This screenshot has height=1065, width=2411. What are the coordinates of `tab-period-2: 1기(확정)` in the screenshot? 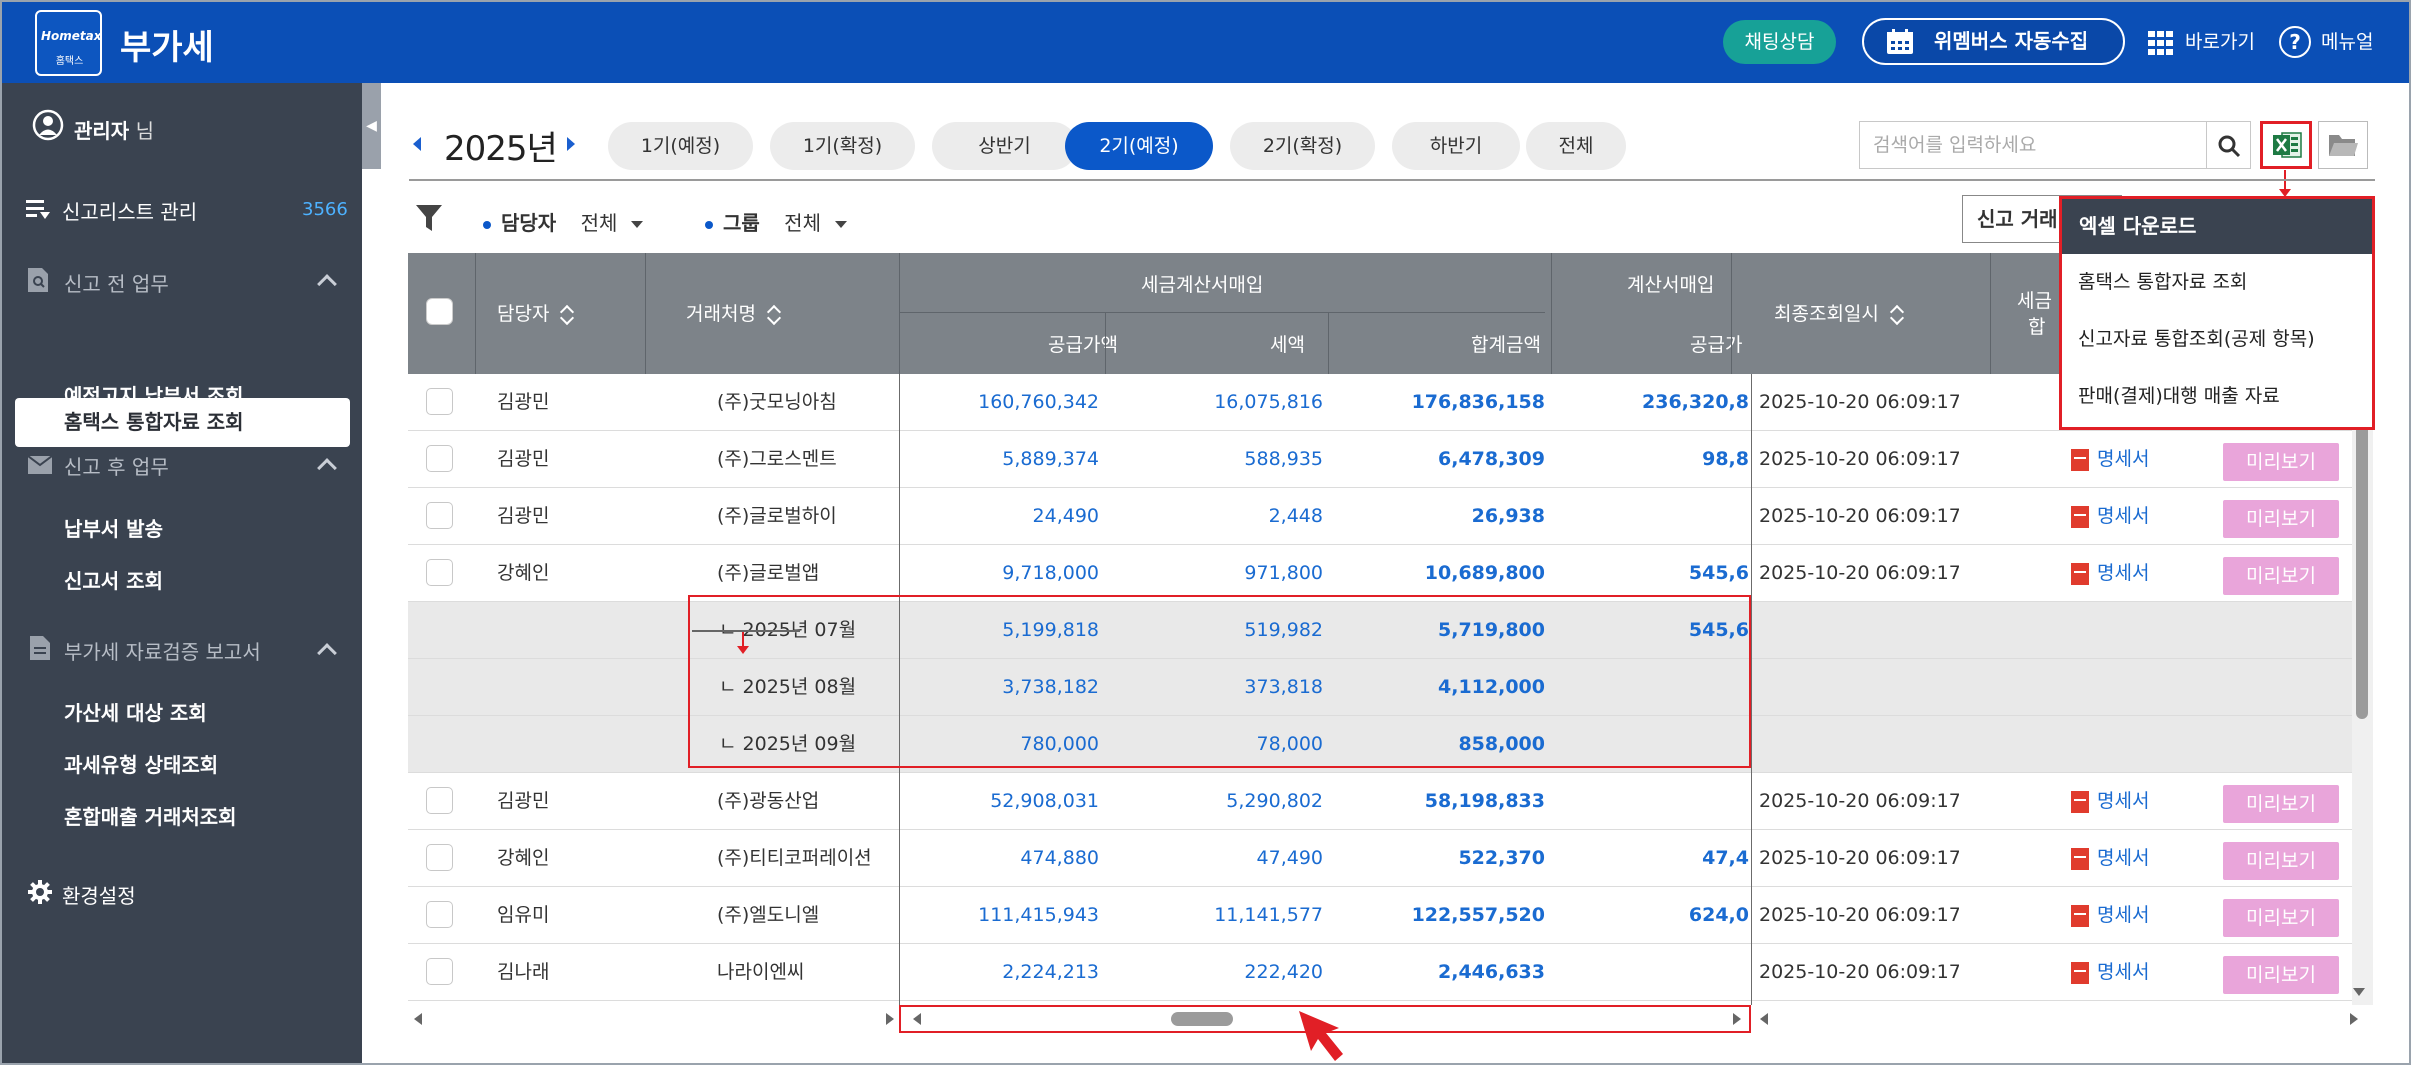 It's located at (842, 146).